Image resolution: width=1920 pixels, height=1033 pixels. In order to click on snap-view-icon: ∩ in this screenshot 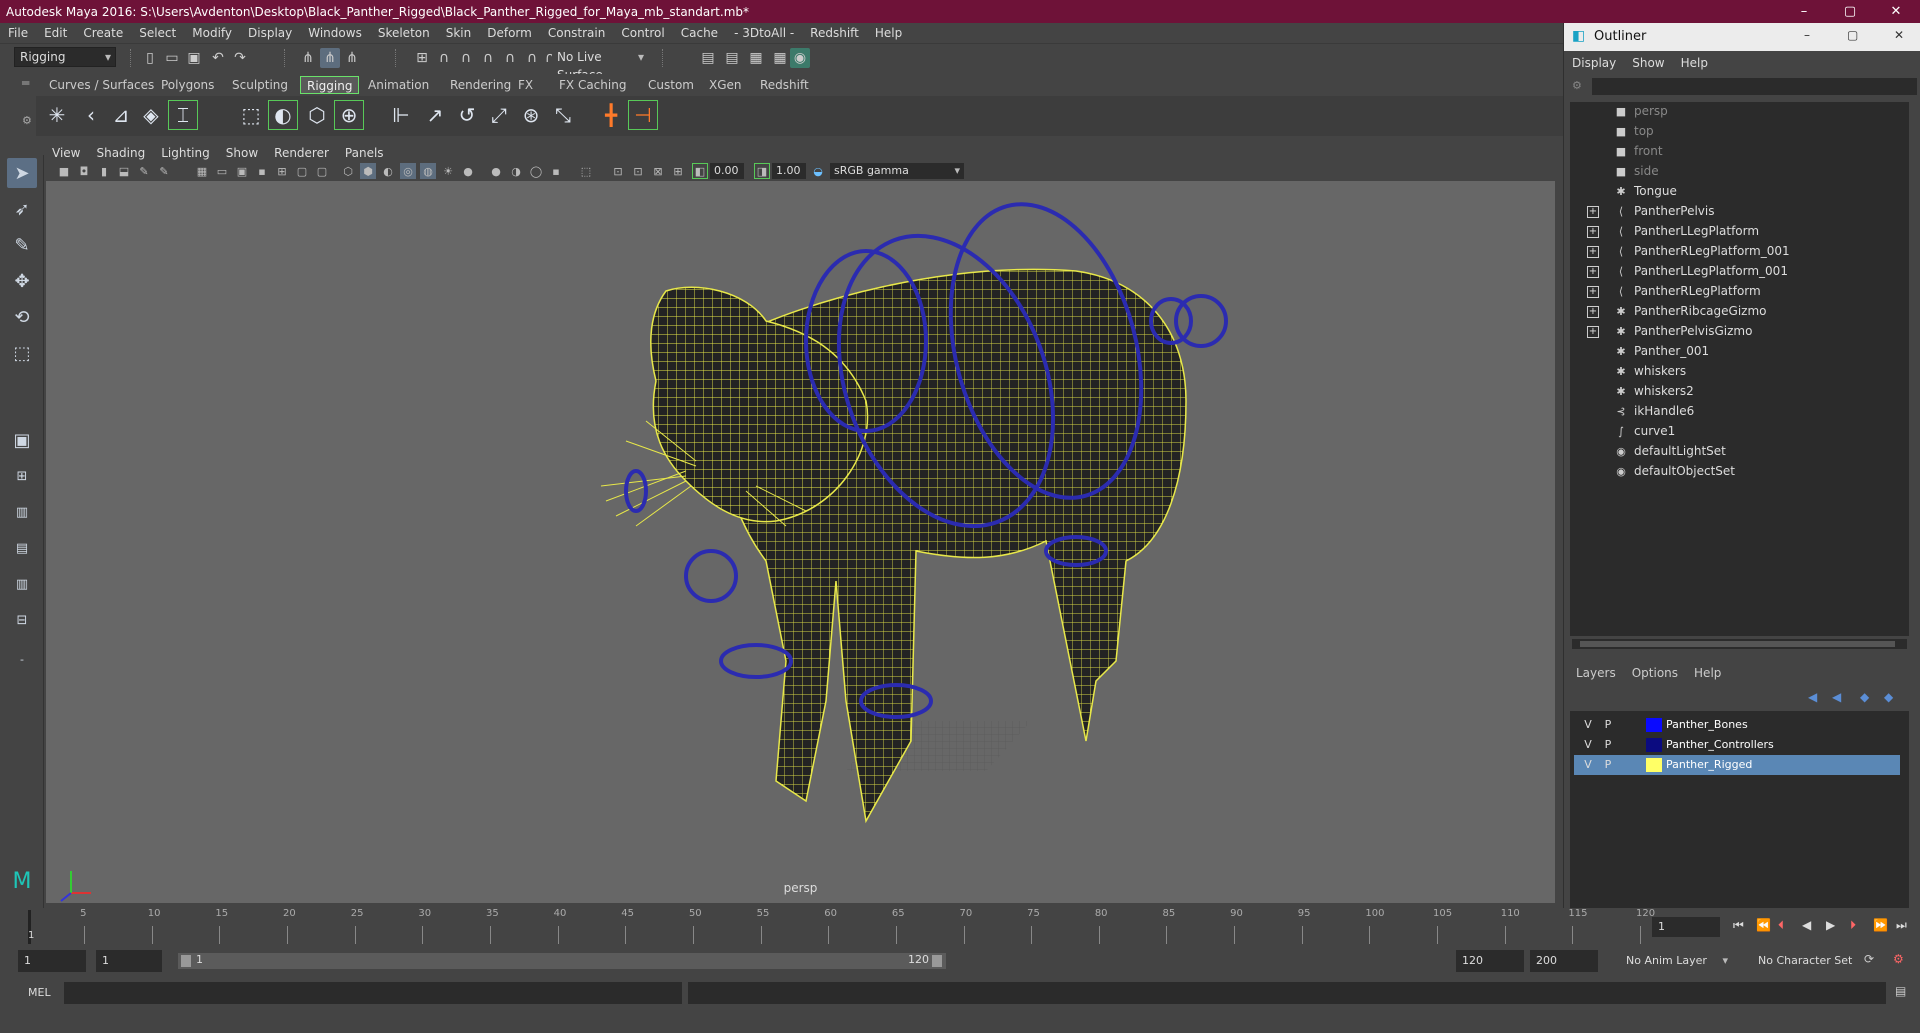, I will do `click(488, 58)`.